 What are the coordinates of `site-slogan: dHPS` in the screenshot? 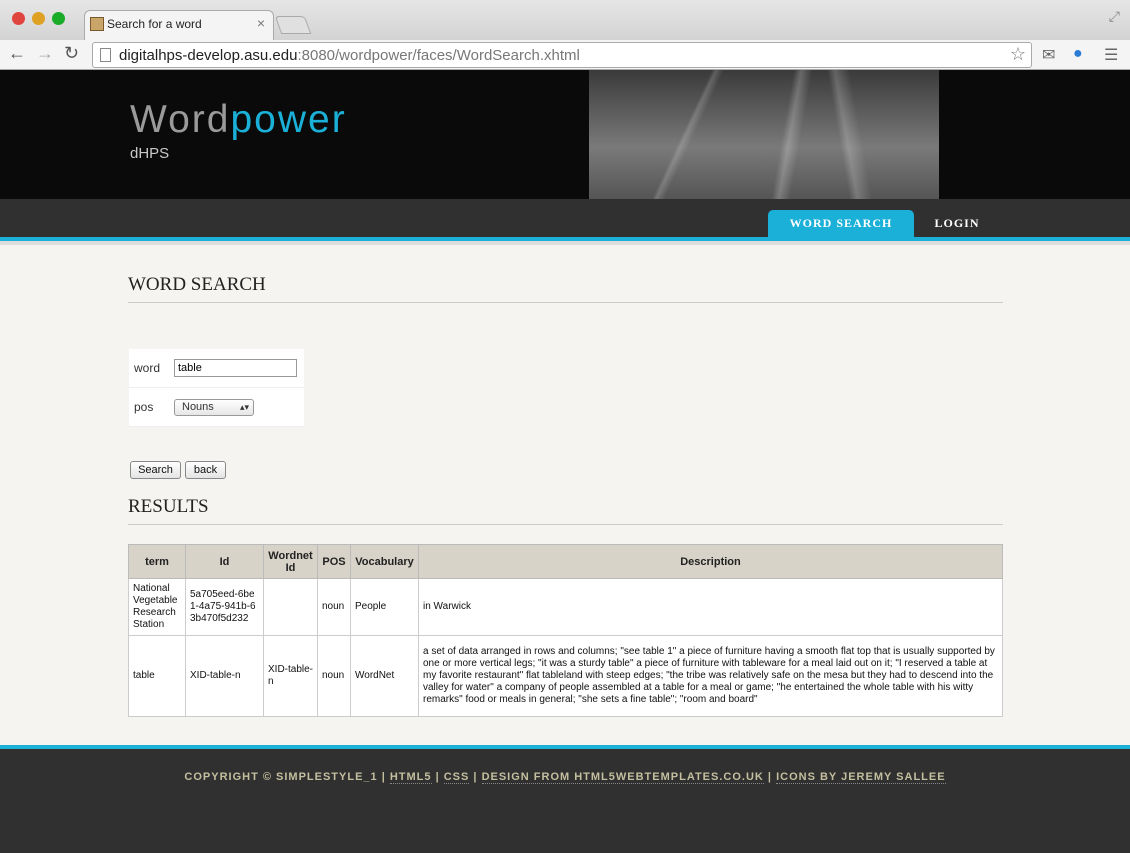 It's located at (150, 153).